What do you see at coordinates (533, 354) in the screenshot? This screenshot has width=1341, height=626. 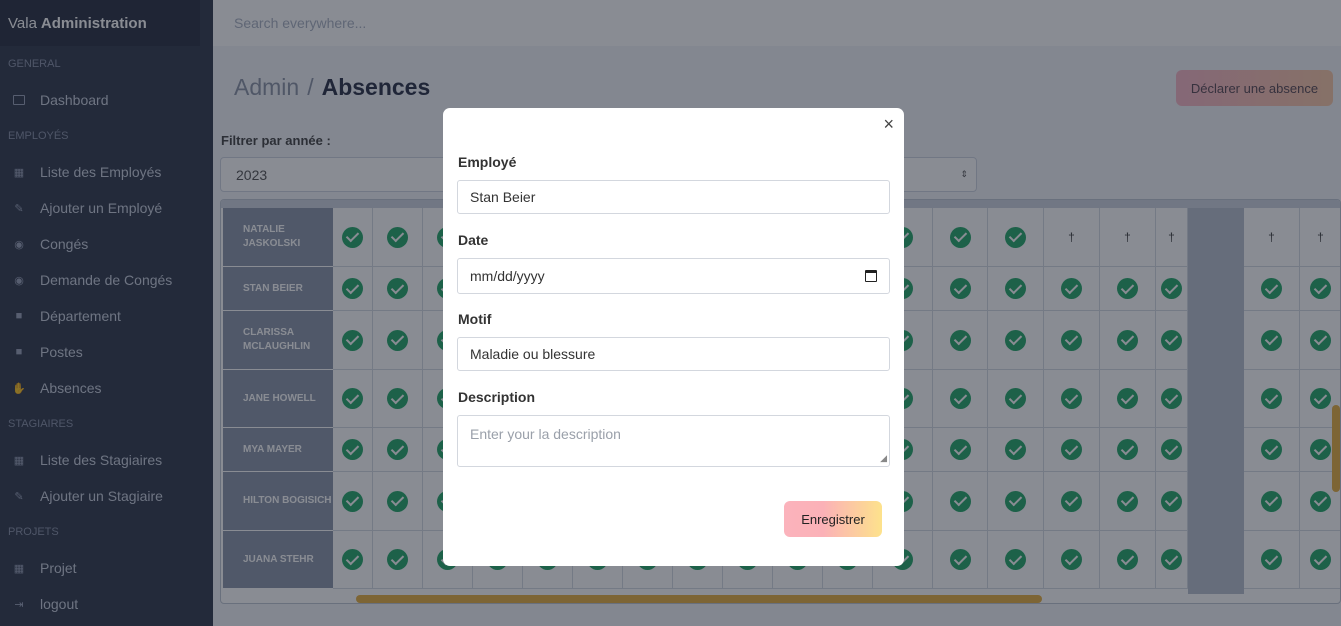 I see `motif-select-value: Maladie ou blessure` at bounding box center [533, 354].